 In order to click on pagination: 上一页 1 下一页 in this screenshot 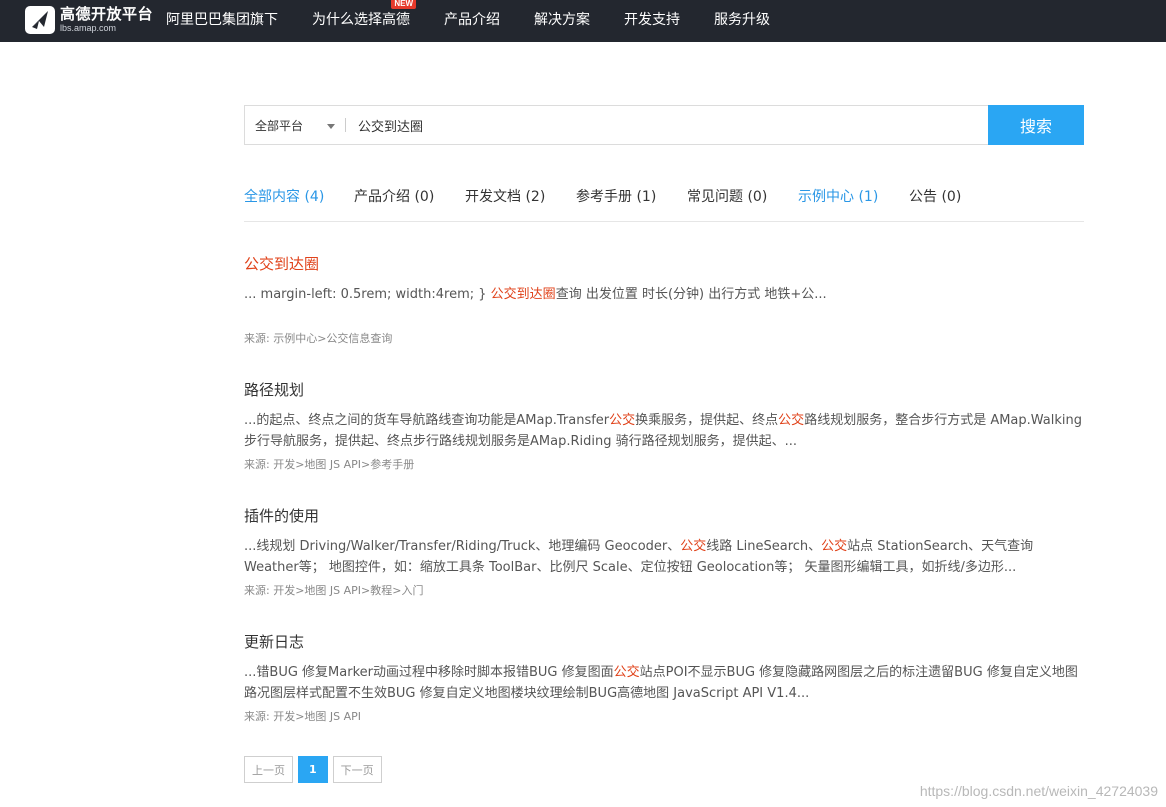, I will do `click(313, 769)`.